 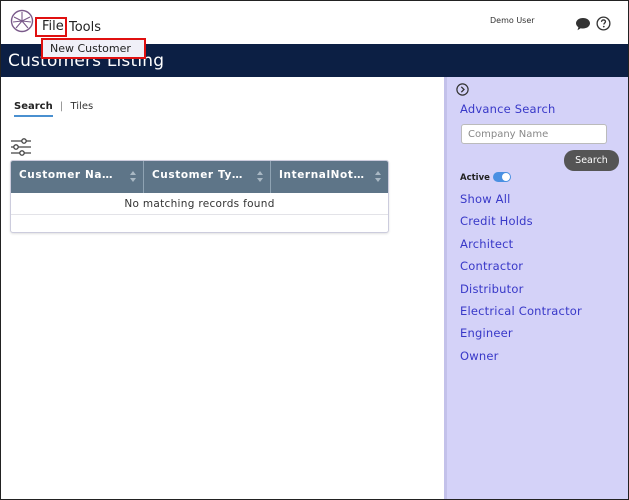 What do you see at coordinates (502, 177) in the screenshot?
I see `active-toggle-switch` at bounding box center [502, 177].